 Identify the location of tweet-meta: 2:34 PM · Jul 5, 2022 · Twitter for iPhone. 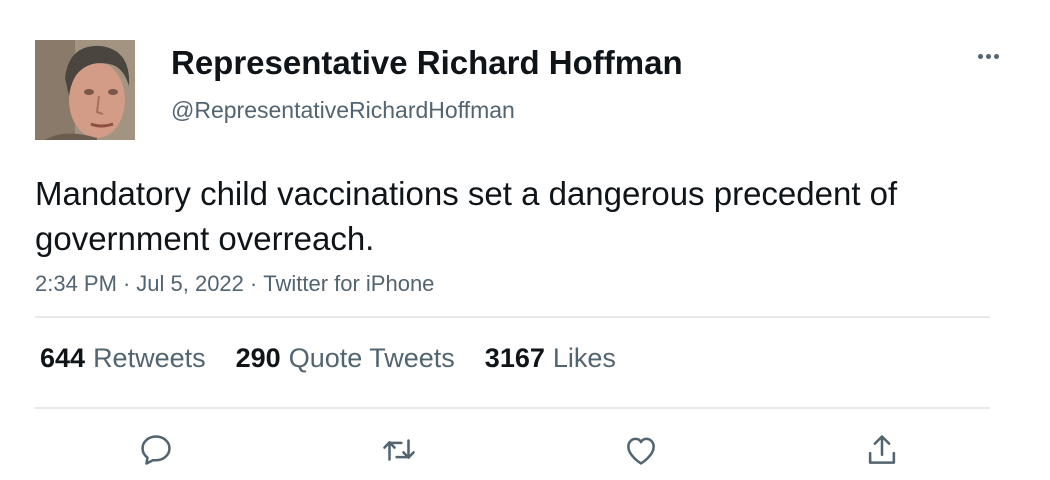
(234, 284).